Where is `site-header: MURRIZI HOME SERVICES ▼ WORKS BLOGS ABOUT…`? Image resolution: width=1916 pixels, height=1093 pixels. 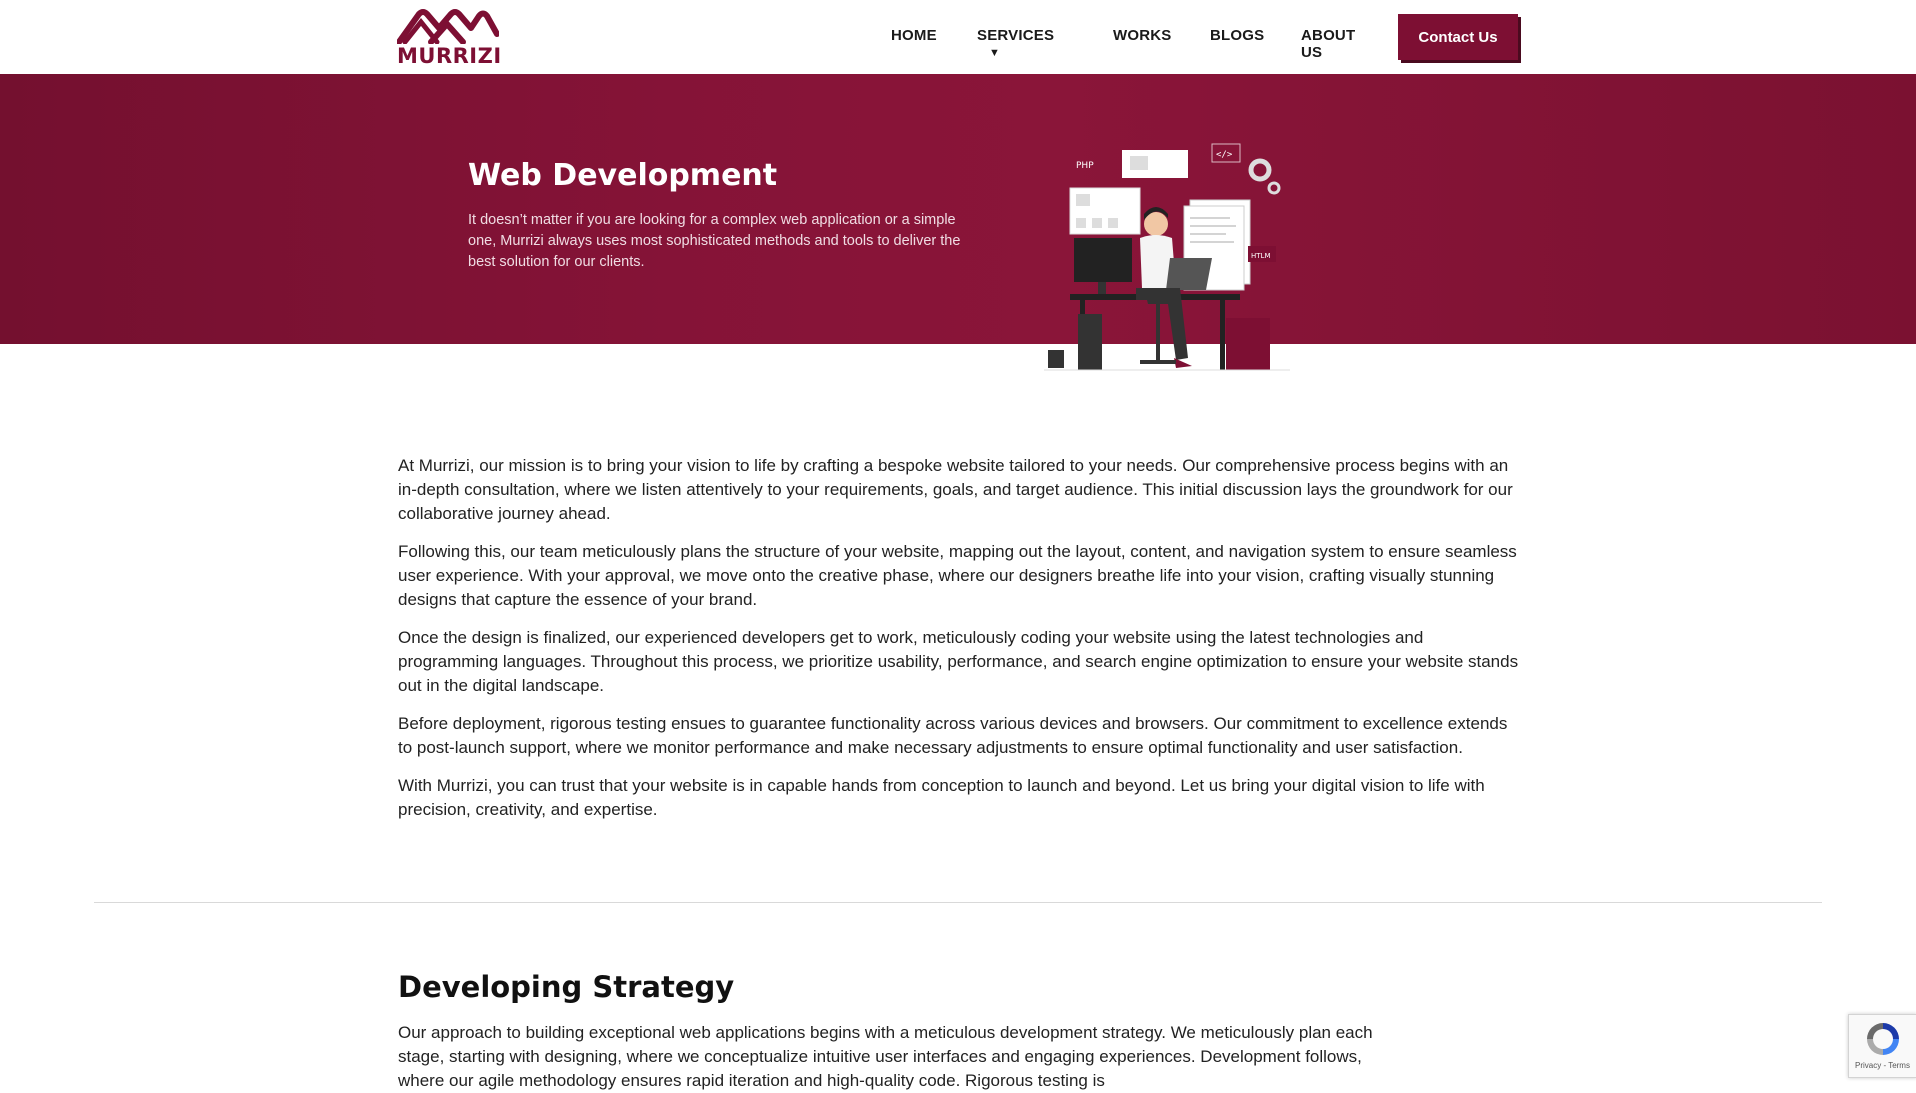 site-header: MURRIZI HOME SERVICES ▼ WORKS BLOGS ABOUT… is located at coordinates (958, 37).